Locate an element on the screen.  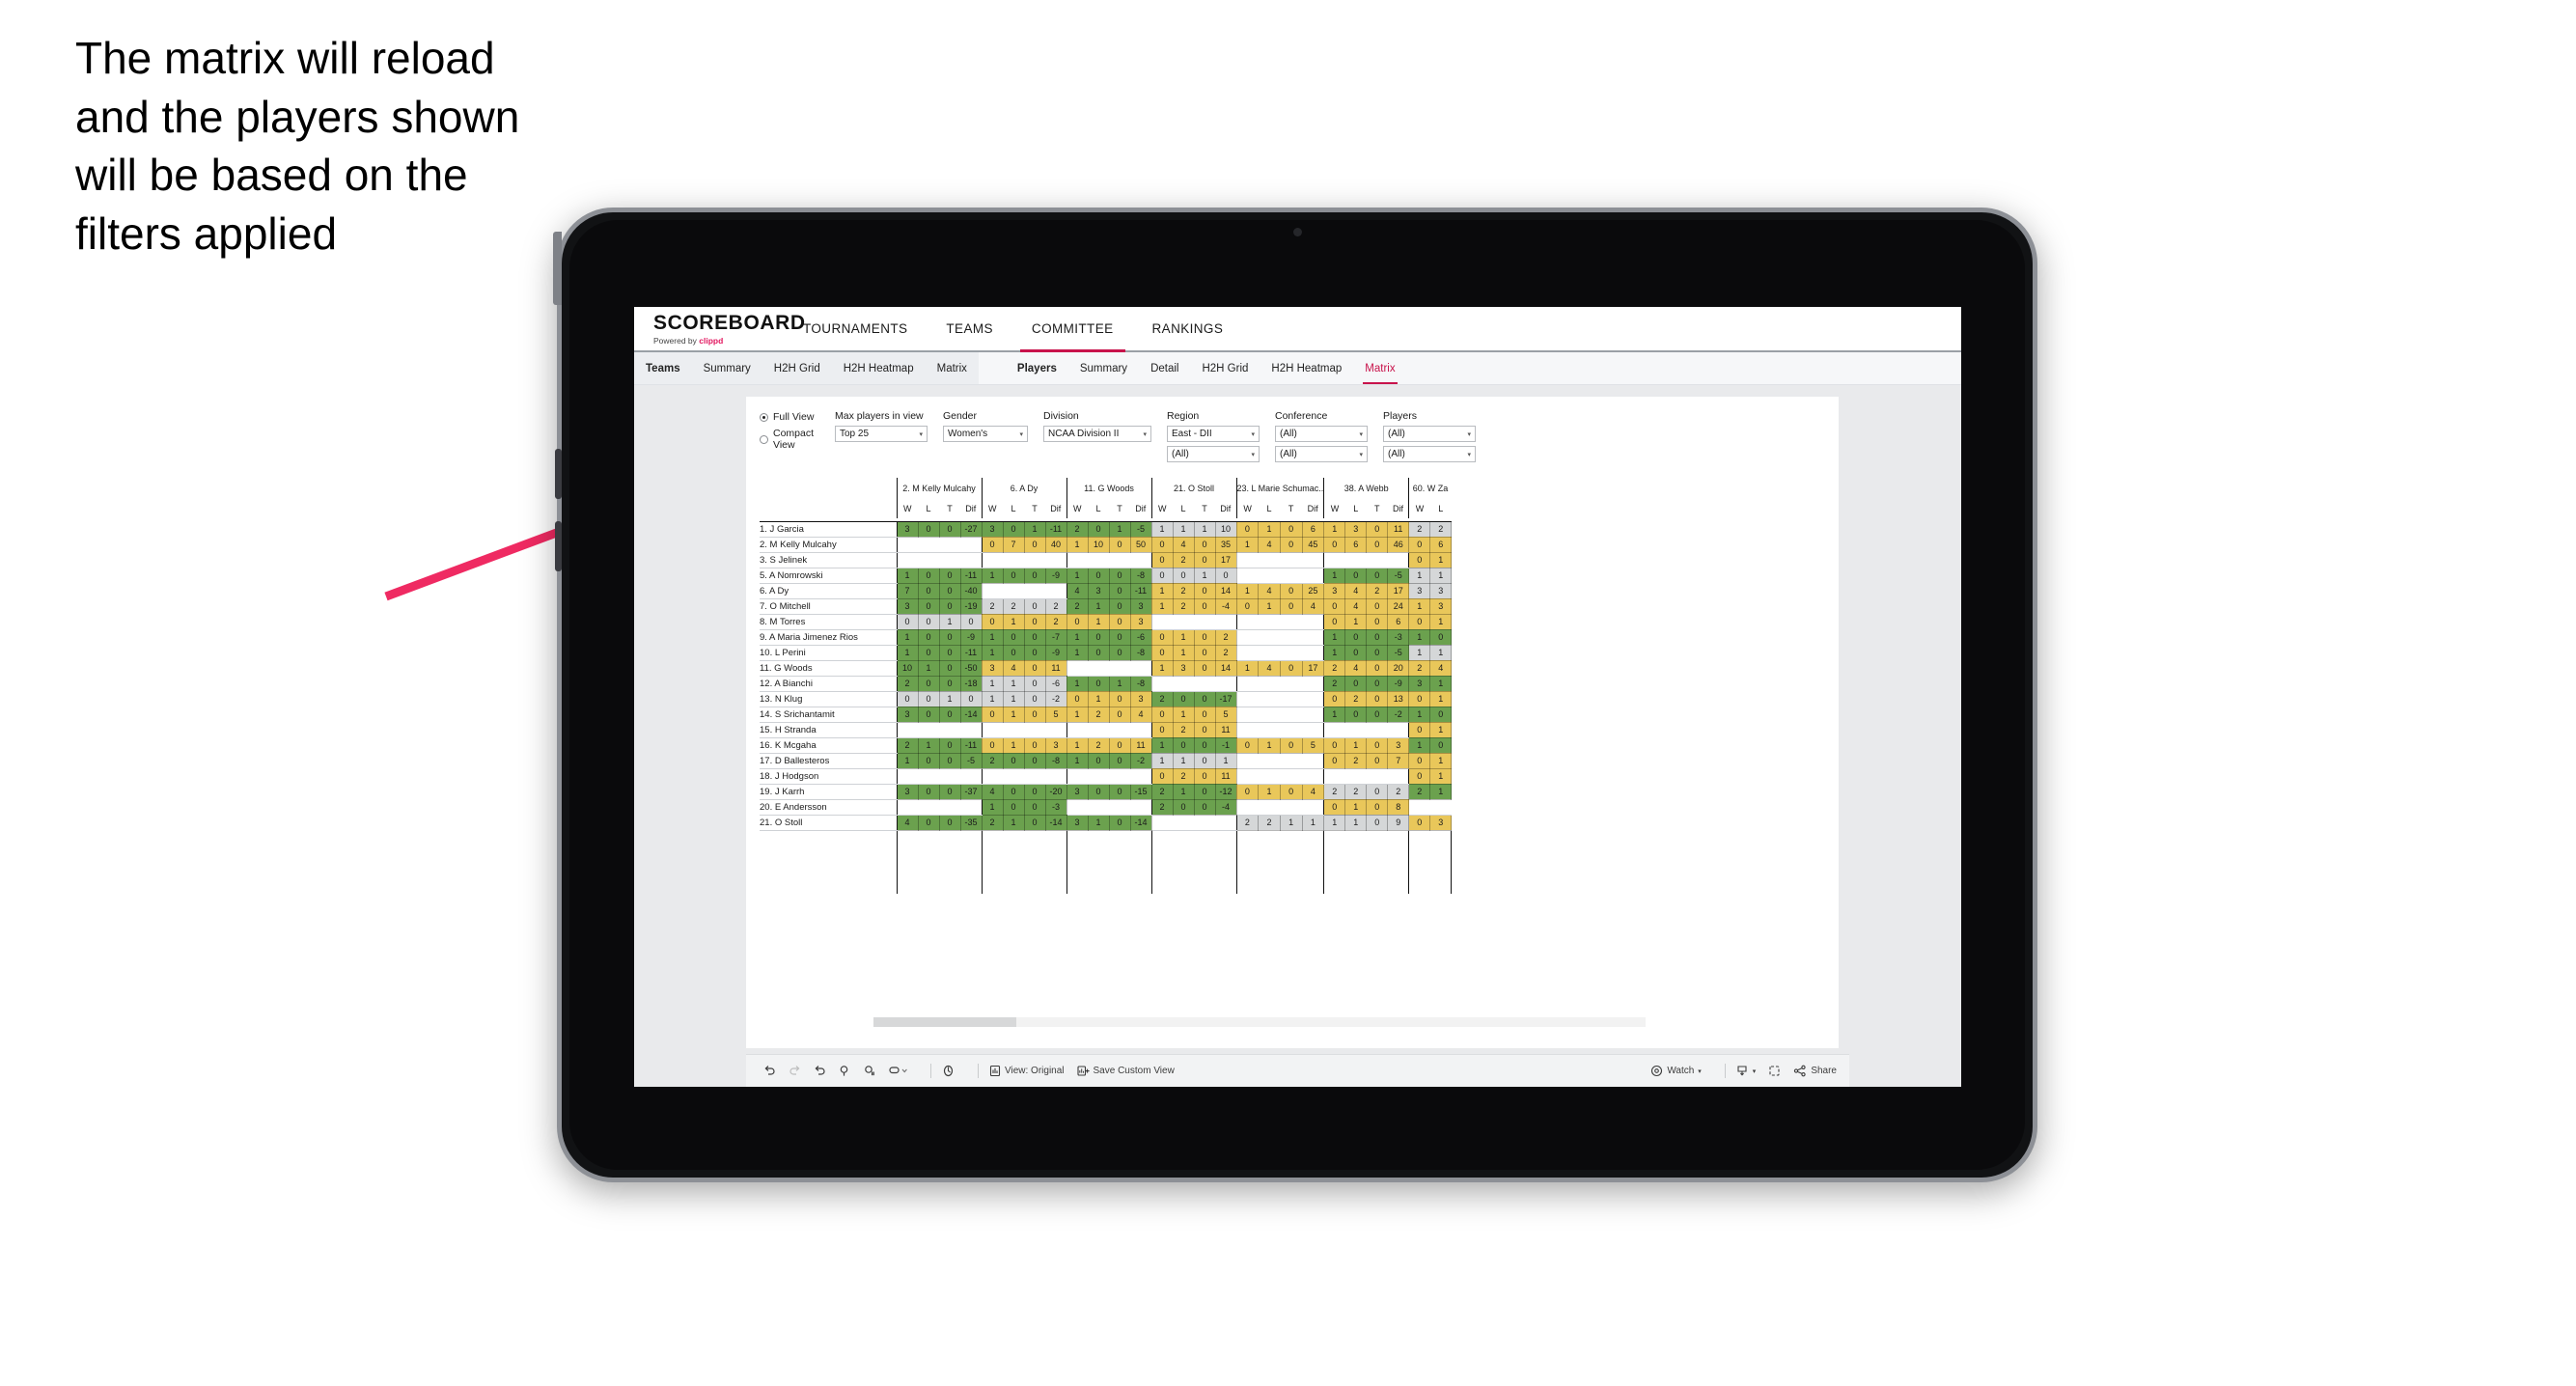
table-row: 10. L Perini 1 0 0 -11 1 0 0 -9 1 0 0 -8 0 1 0 2 1 0 0 -5 1 1 is located at coordinates (1106, 653).